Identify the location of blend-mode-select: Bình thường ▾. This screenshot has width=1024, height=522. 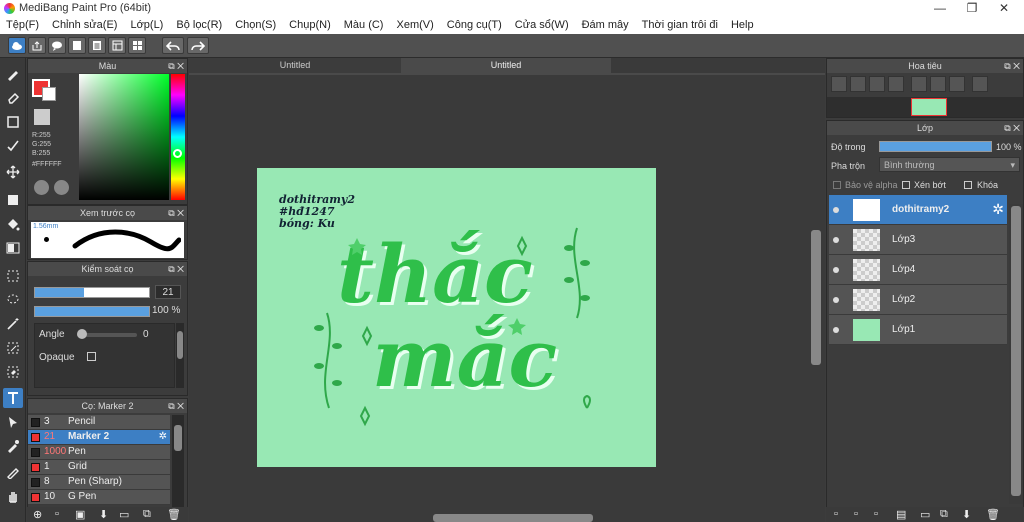
(949, 164).